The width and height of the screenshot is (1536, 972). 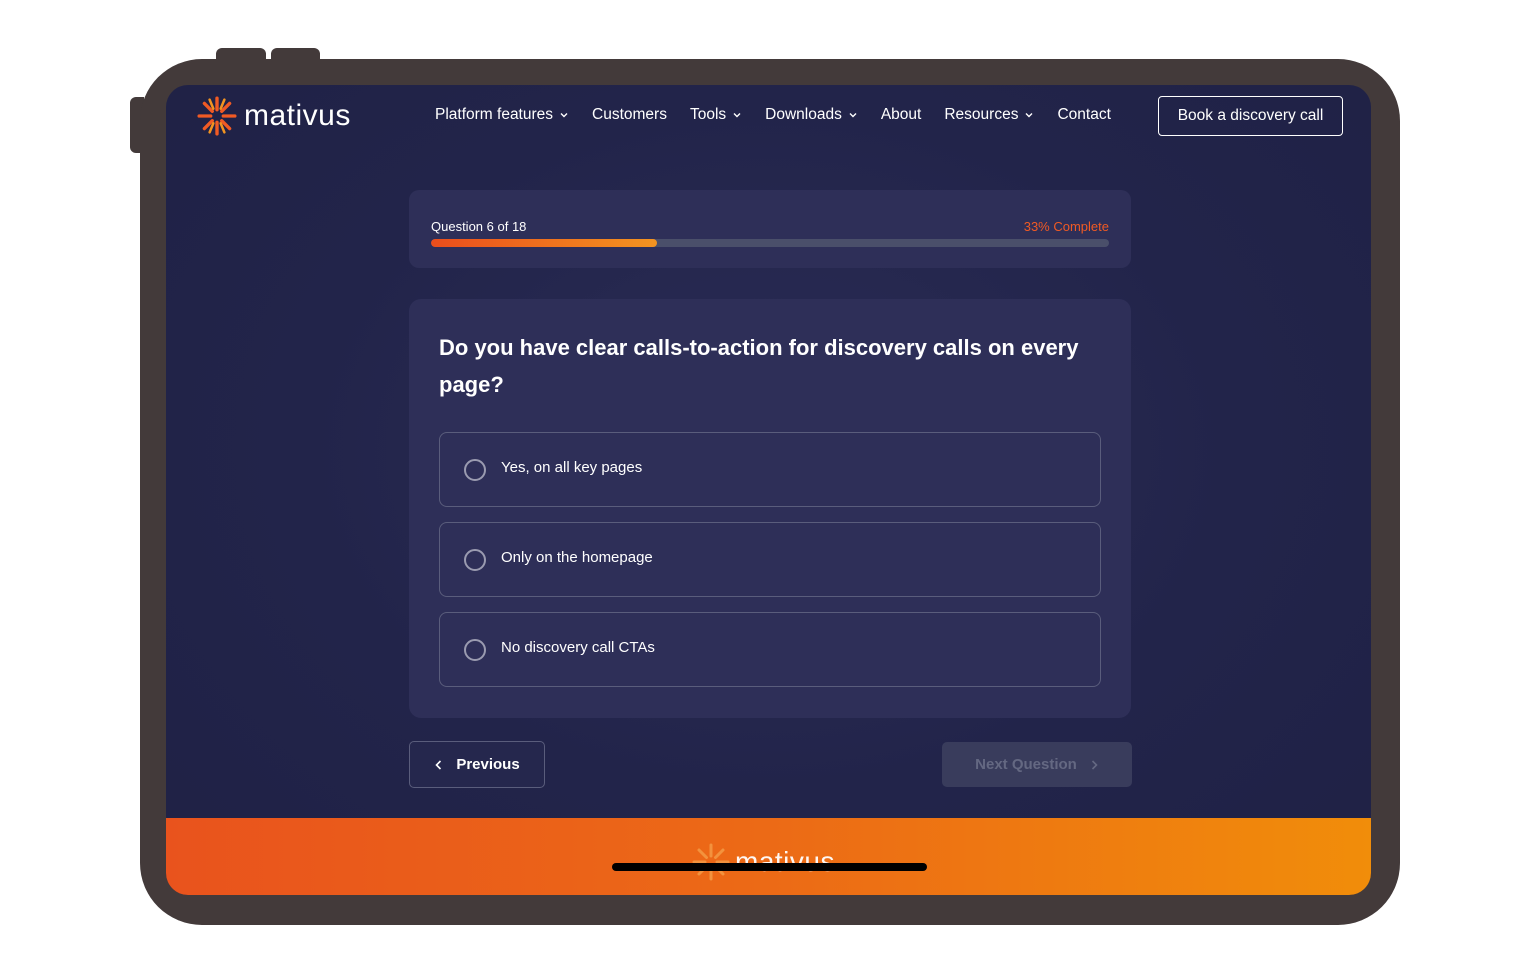 What do you see at coordinates (770, 229) in the screenshot?
I see `progress-card: Question 6 of 18 33% Complete` at bounding box center [770, 229].